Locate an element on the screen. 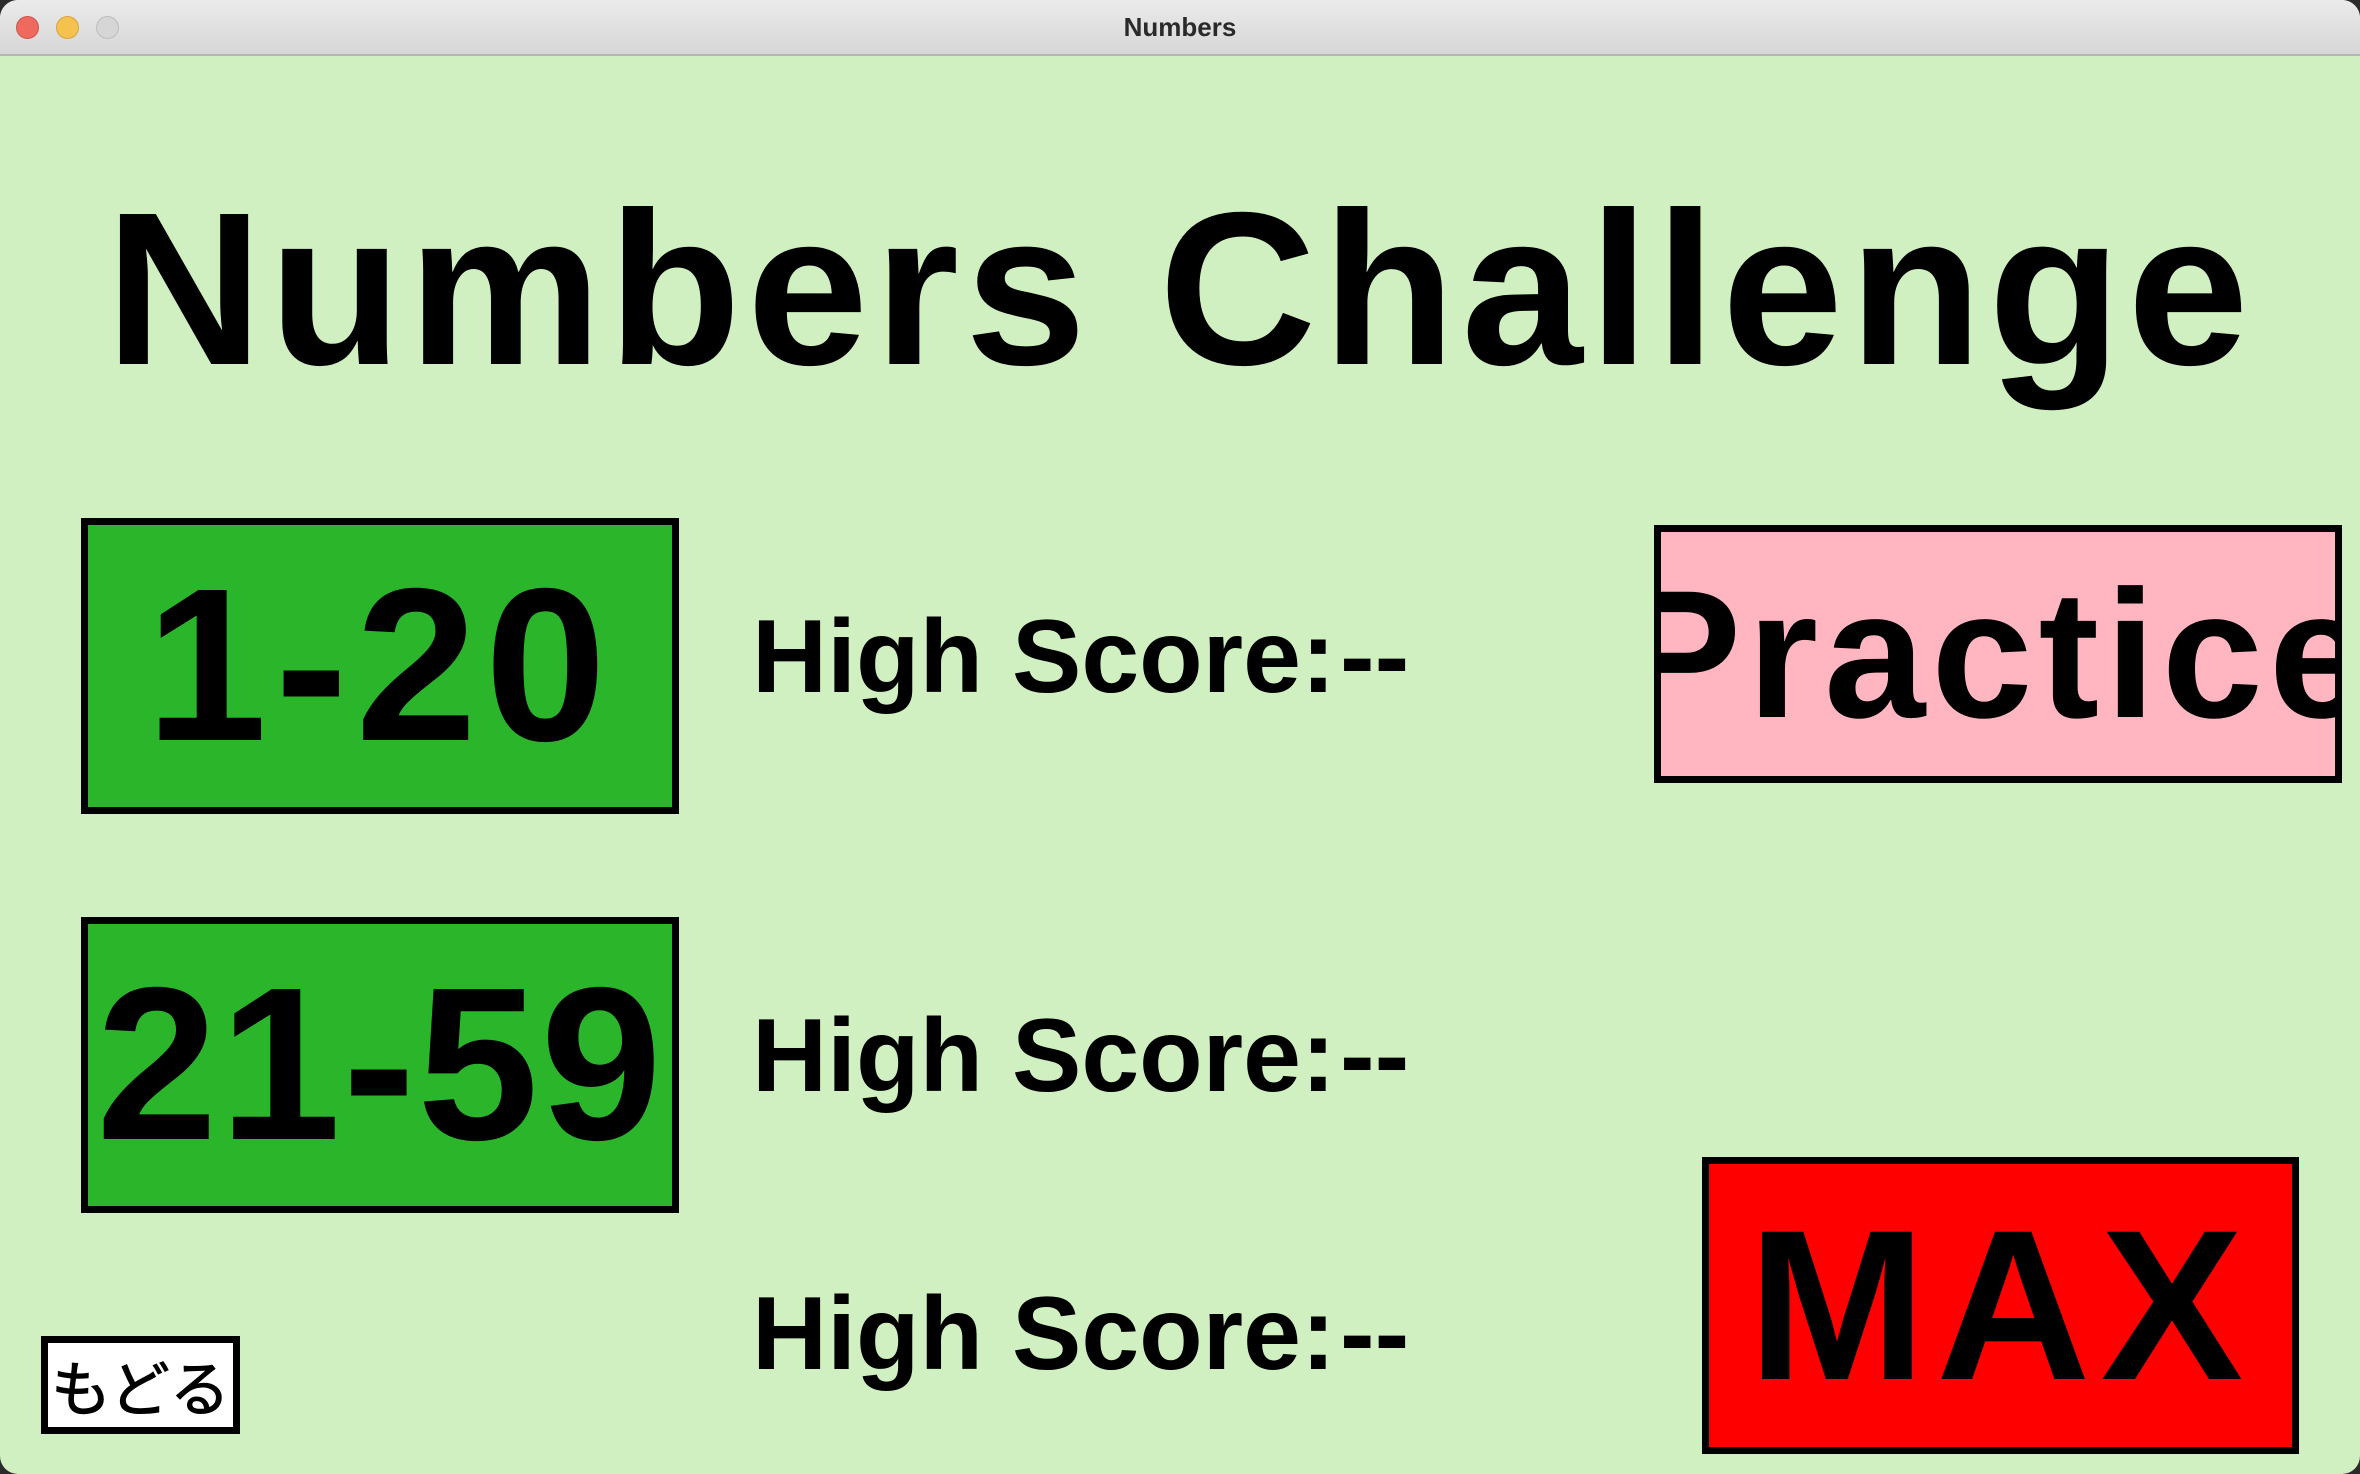 The height and width of the screenshot is (1474, 2360). back-button: もどる is located at coordinates (140, 1385).